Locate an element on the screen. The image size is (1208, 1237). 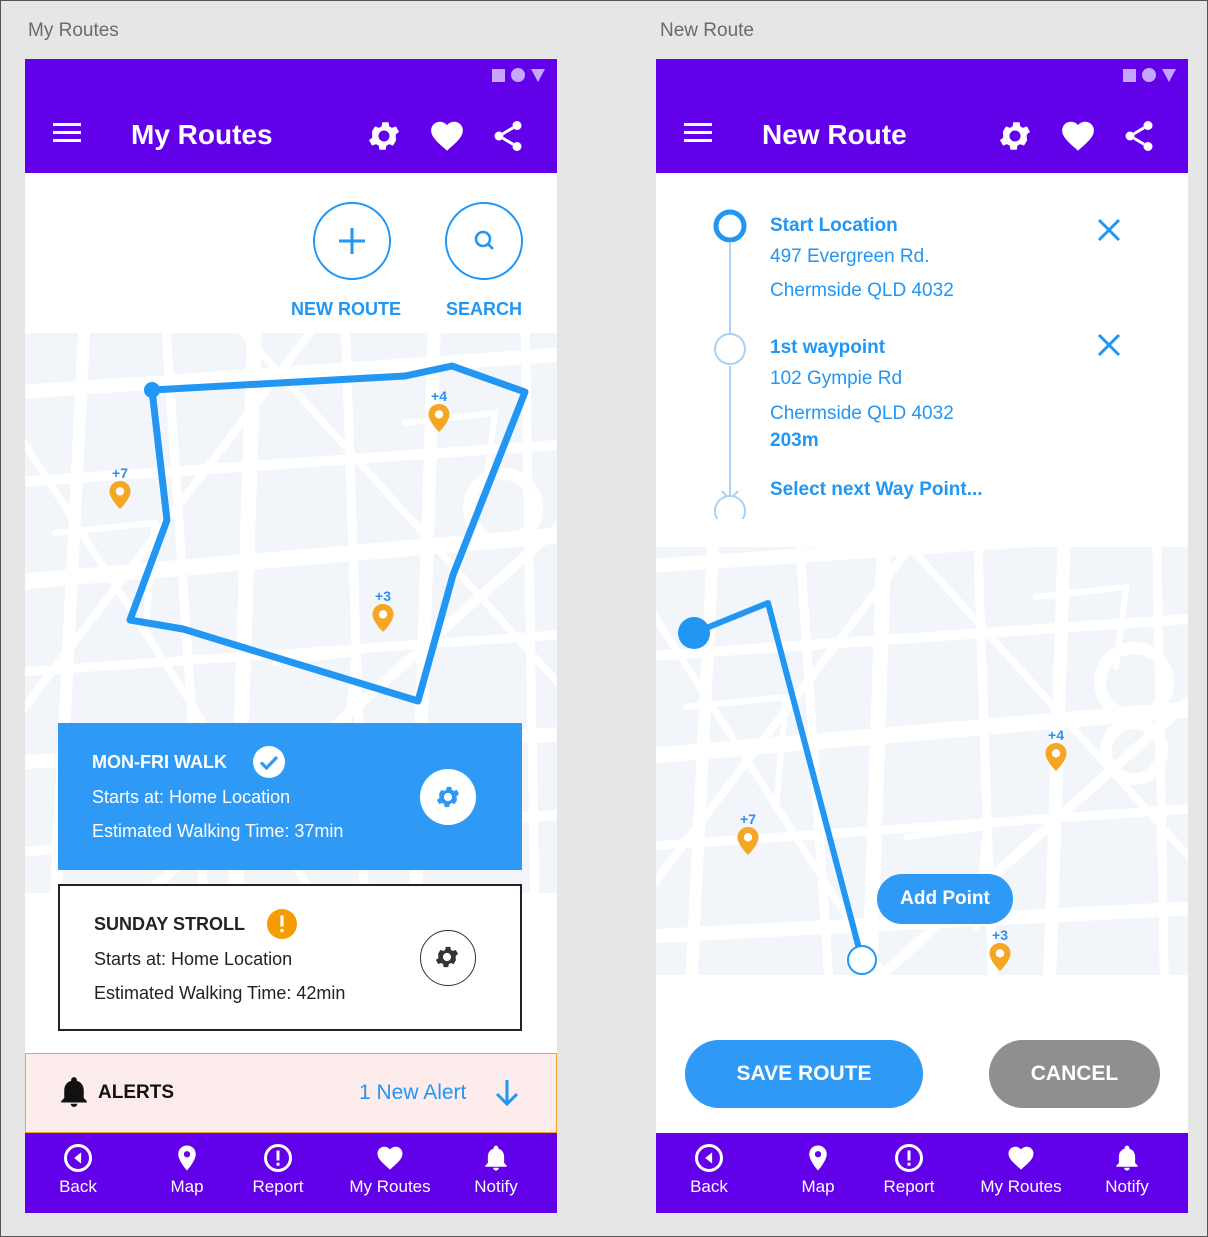
cancel-button: CANCEL is located at coordinates (1074, 1074).